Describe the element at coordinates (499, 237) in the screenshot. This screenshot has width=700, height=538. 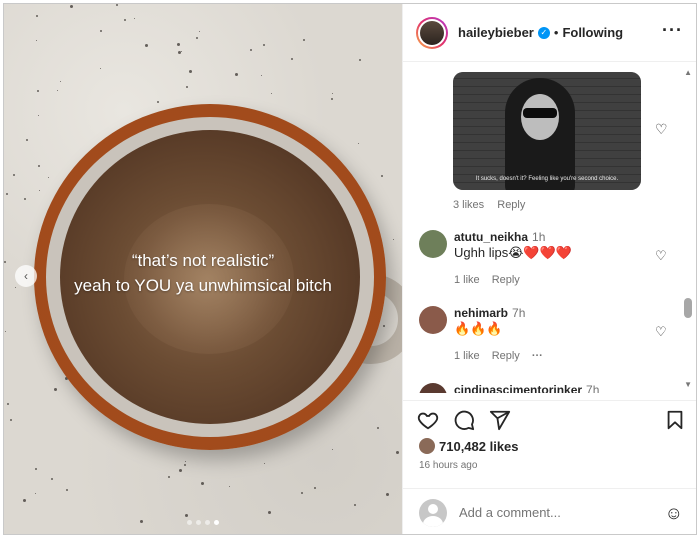
I see `commenter-username: atutu_neikha 1h` at that location.